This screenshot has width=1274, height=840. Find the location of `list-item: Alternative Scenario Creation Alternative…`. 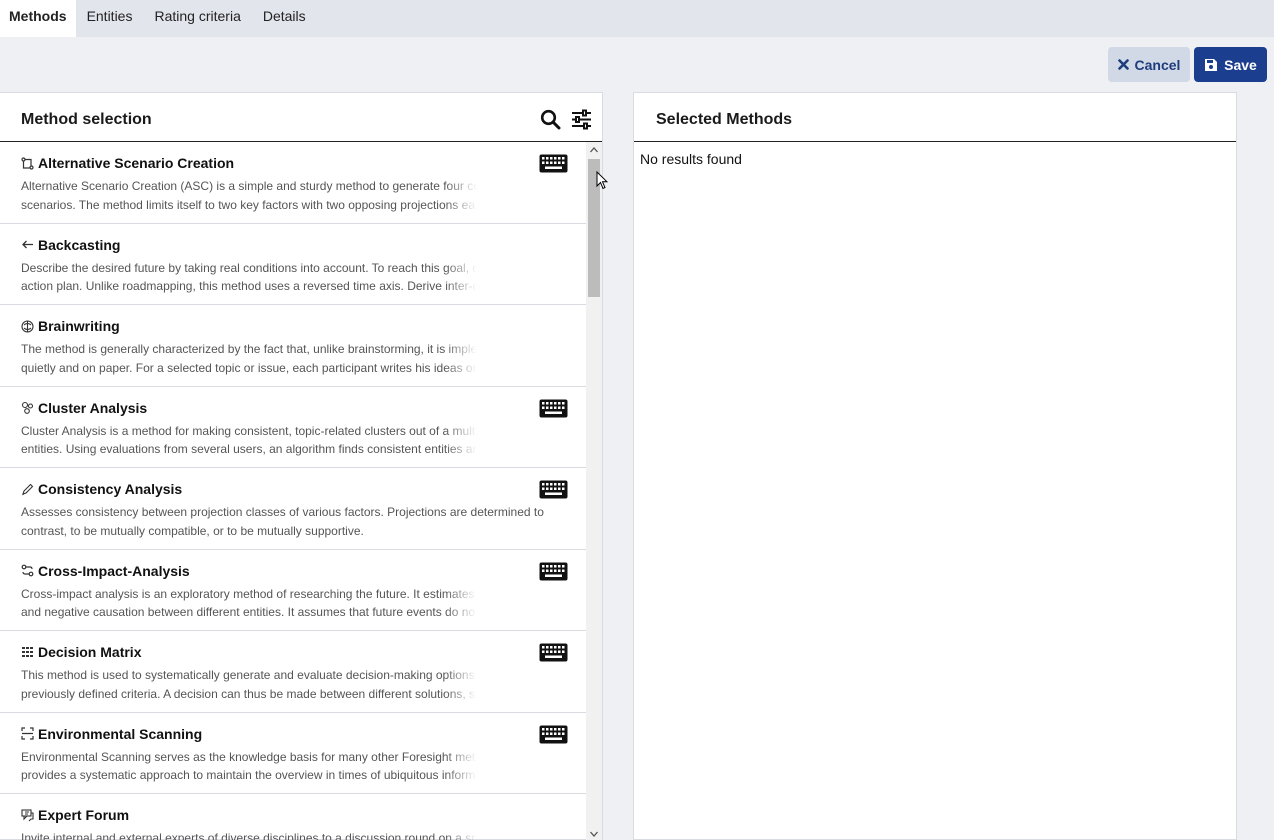

list-item: Alternative Scenario Creation Alternative… is located at coordinates (293, 183).